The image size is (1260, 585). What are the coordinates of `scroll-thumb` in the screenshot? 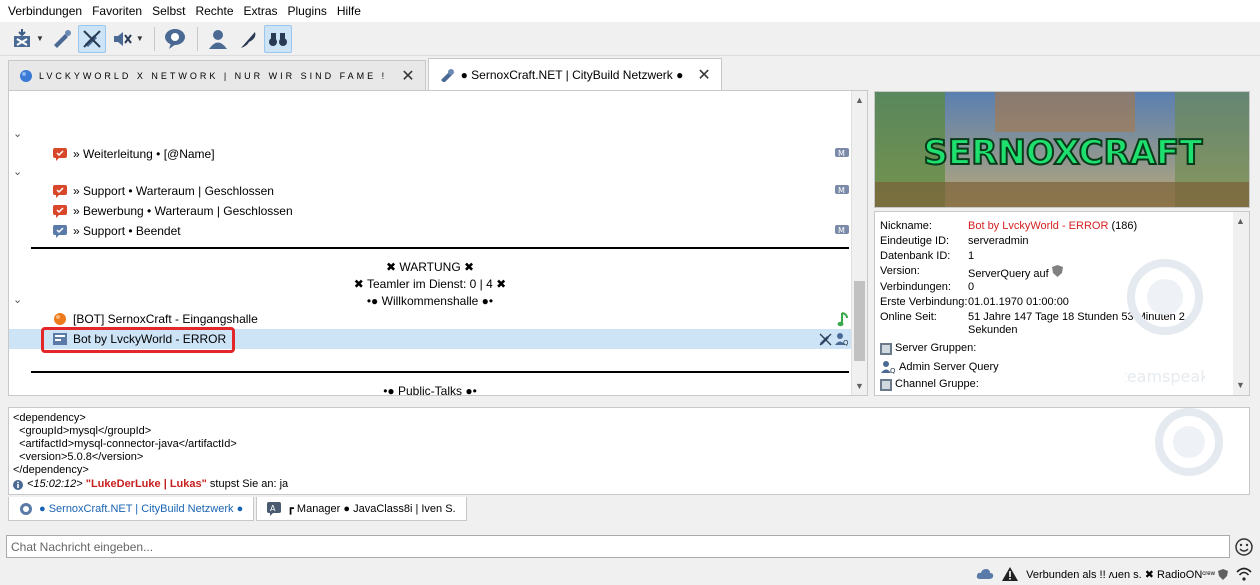 It's located at (859, 321).